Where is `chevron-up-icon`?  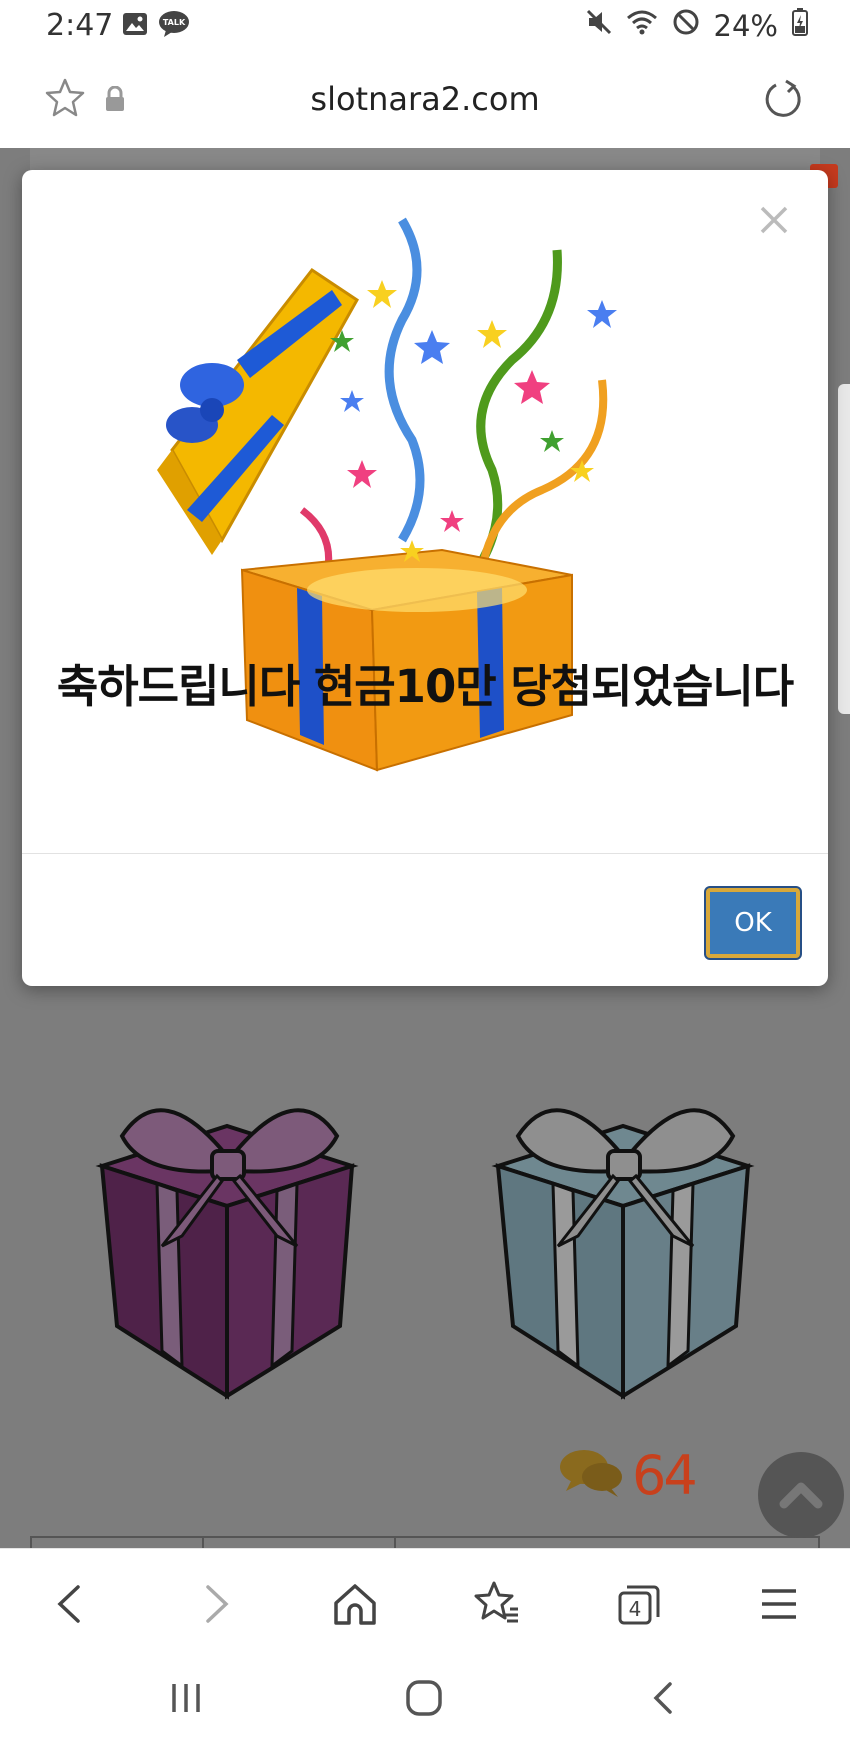 chevron-up-icon is located at coordinates (801, 1495).